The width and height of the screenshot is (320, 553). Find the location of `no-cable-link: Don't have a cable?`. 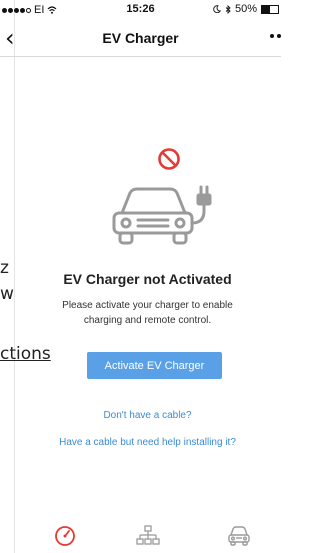

no-cable-link: Don't have a cable? is located at coordinates (147, 415).